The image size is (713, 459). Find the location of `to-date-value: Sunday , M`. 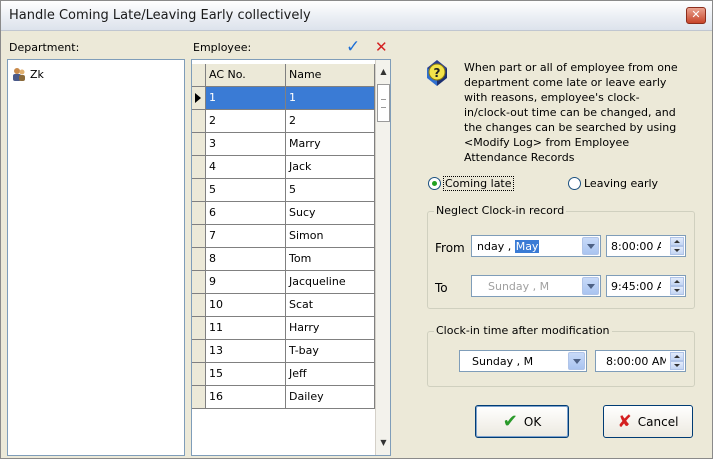

to-date-value: Sunday , M is located at coordinates (519, 286).